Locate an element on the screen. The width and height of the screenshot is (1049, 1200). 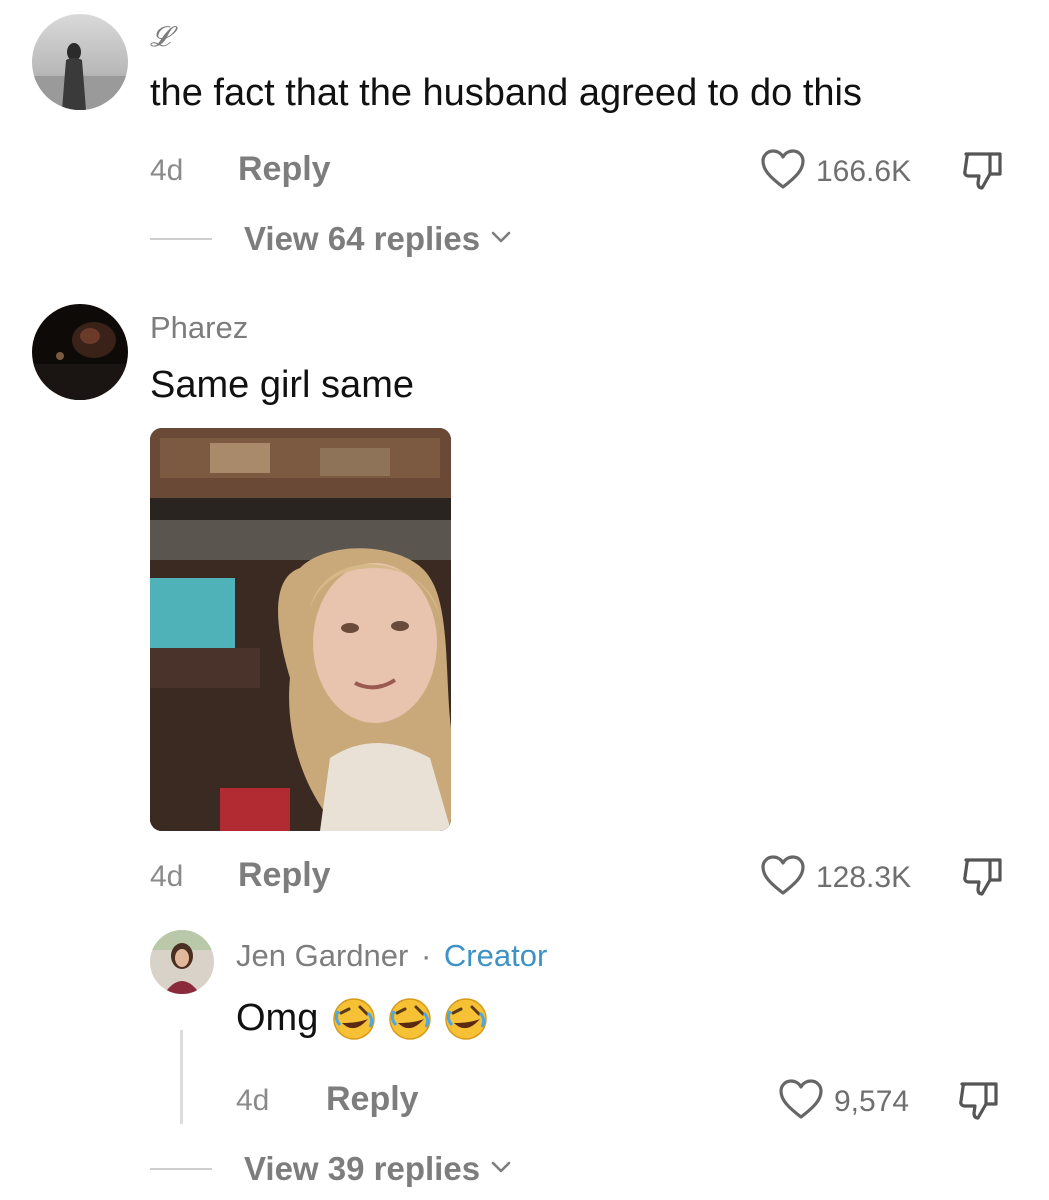
reply-text: Omg is located at coordinates (277, 1017).